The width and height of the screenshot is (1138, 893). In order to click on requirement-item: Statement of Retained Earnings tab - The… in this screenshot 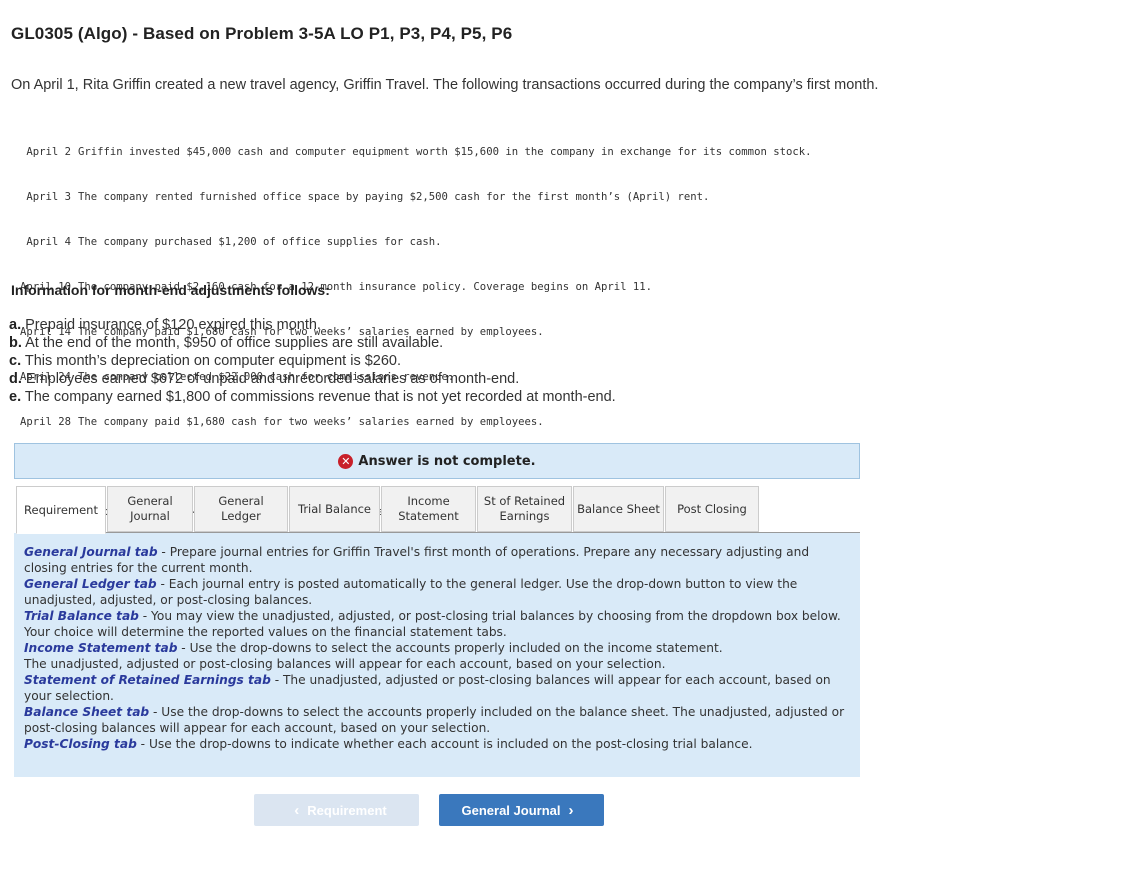, I will do `click(437, 688)`.